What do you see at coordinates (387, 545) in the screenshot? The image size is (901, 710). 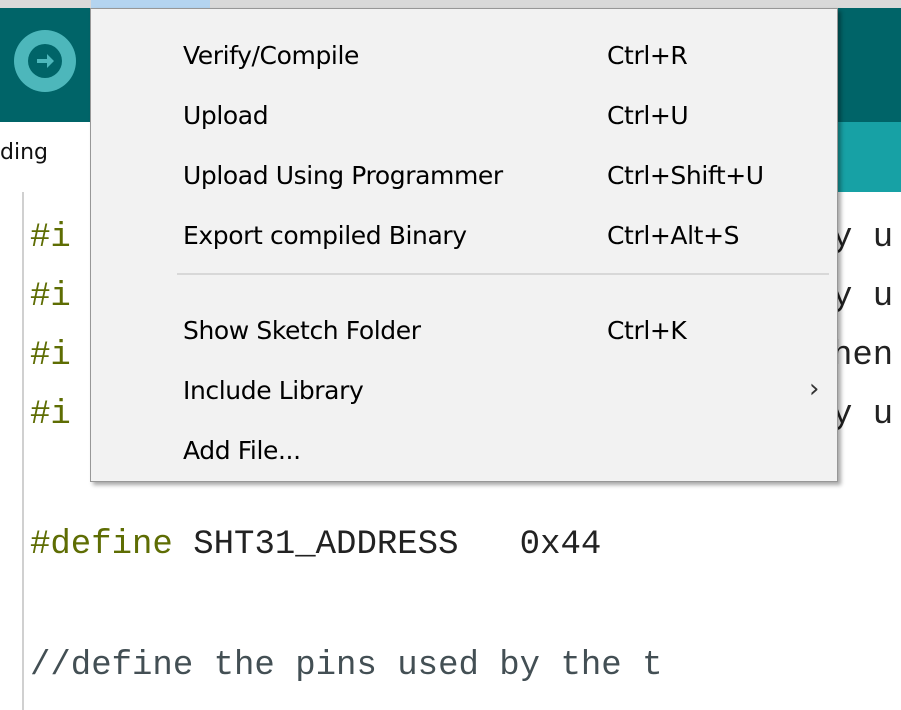 I see `define-body: SHT31_ADDRESS 0x44` at bounding box center [387, 545].